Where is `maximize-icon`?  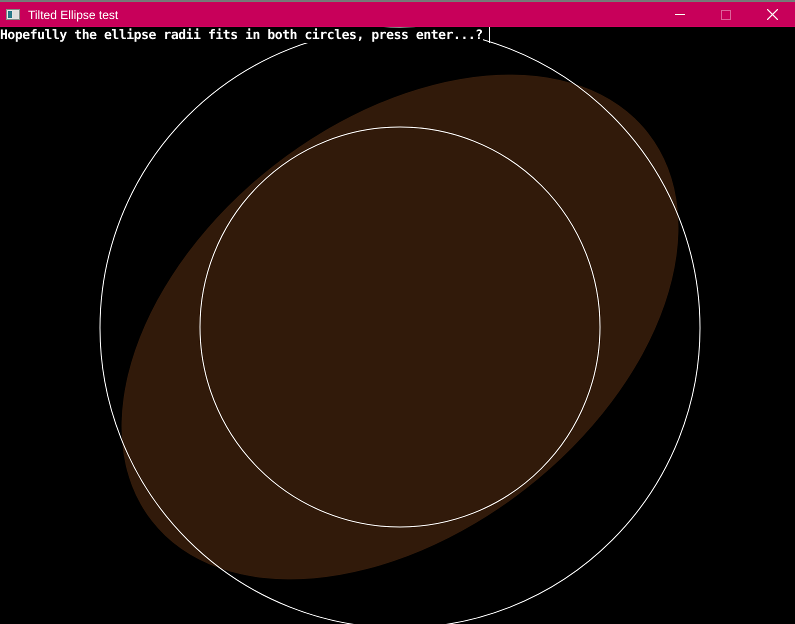 maximize-icon is located at coordinates (726, 15).